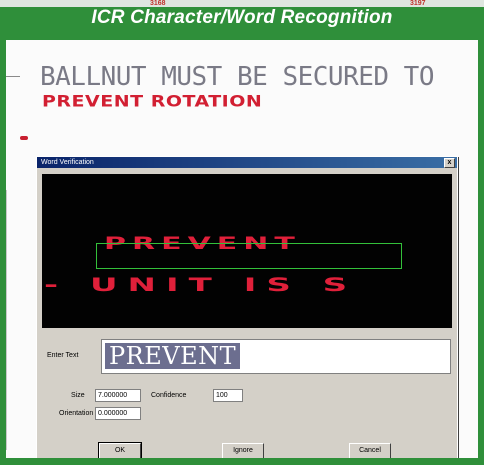  What do you see at coordinates (449, 163) in the screenshot?
I see `close-button: x` at bounding box center [449, 163].